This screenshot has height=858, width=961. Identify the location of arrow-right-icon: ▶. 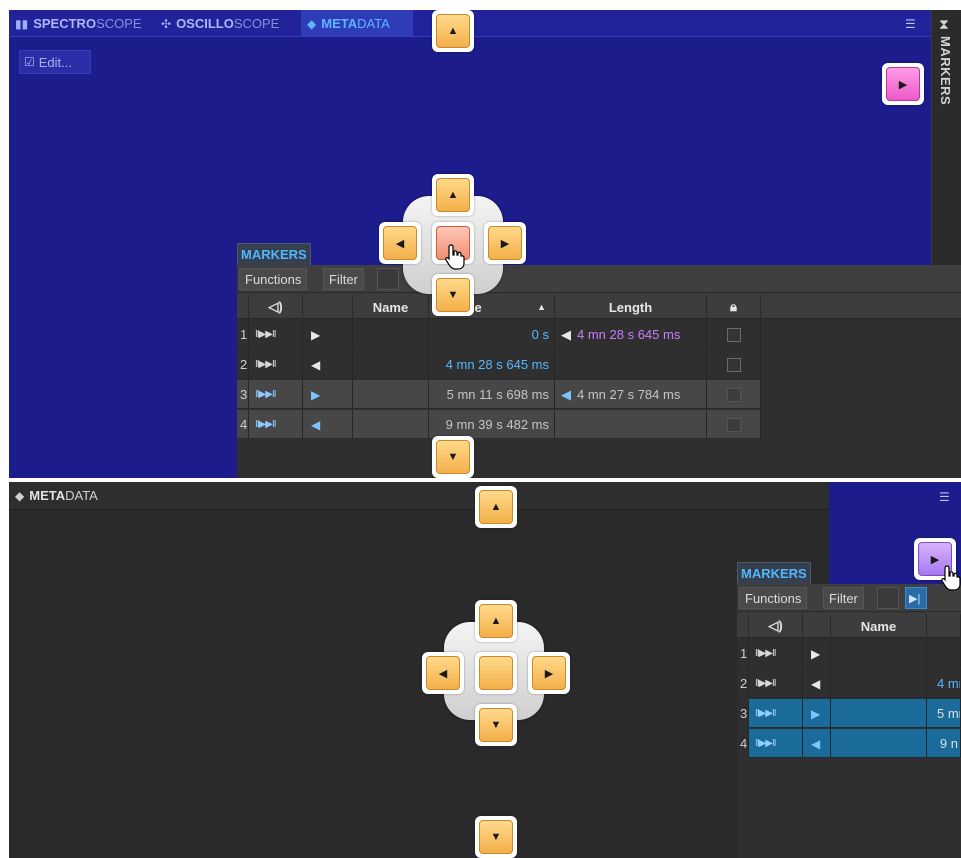
(505, 243).